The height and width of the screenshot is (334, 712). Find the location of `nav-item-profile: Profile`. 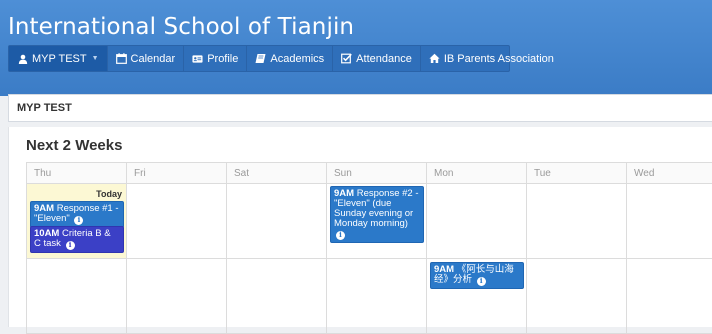

nav-item-profile: Profile is located at coordinates (216, 58).